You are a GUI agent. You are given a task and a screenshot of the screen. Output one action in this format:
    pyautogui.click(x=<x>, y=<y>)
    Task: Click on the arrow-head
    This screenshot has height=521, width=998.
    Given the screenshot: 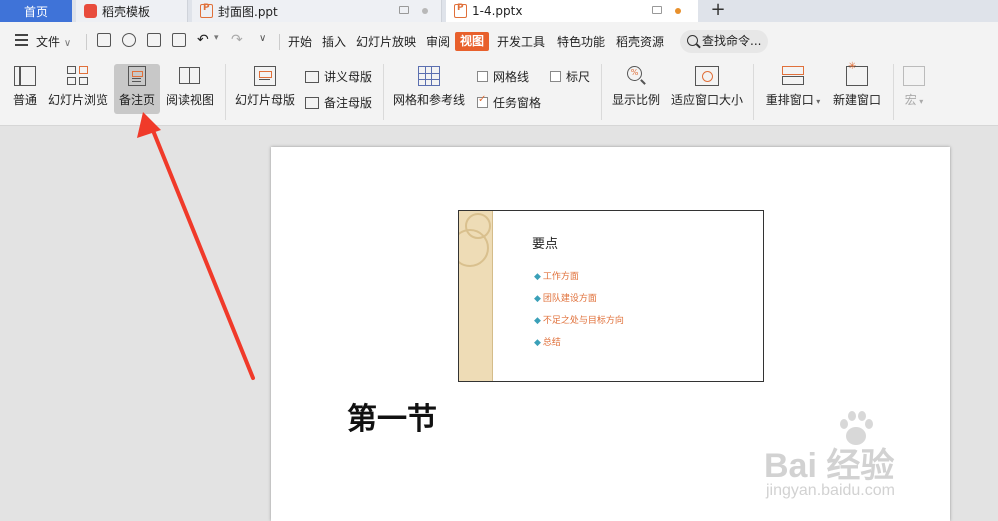 What is the action you would take?
    pyautogui.click(x=149, y=125)
    